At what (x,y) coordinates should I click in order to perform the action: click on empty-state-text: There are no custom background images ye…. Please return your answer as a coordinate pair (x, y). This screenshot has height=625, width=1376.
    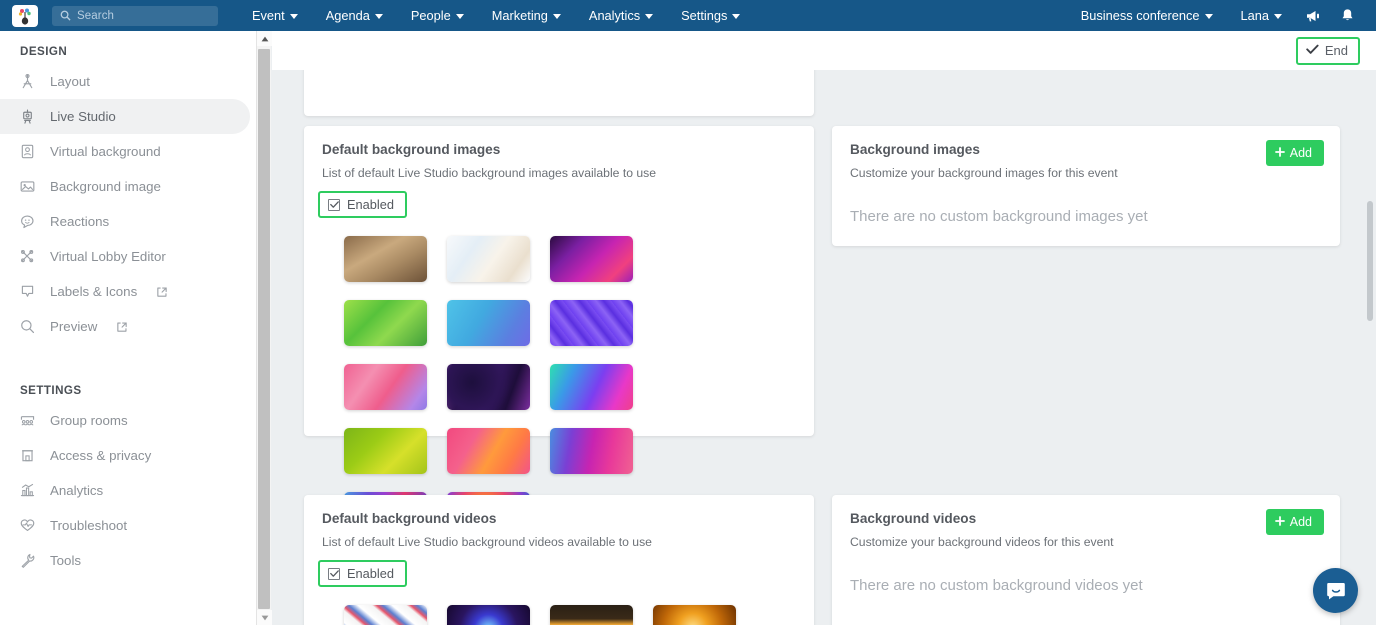
    Looking at the image, I should click on (999, 216).